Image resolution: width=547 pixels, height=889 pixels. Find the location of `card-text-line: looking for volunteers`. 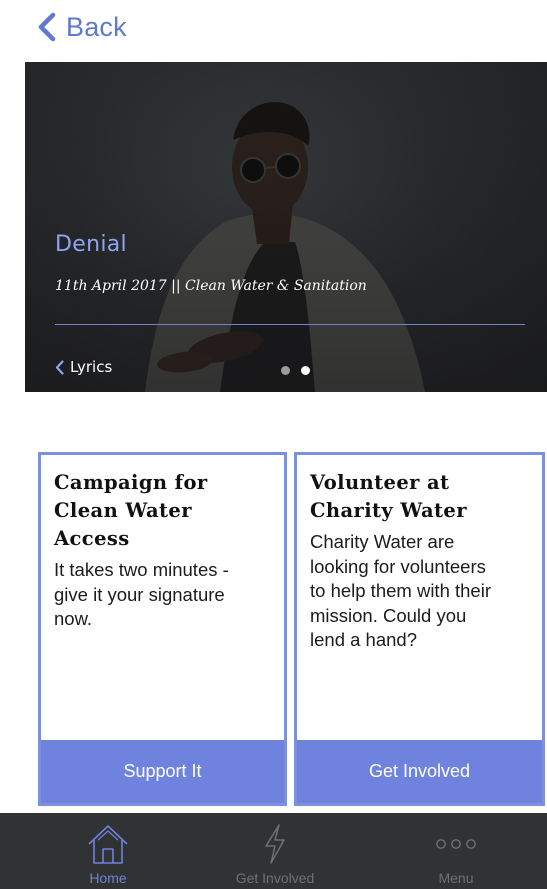

card-text-line: looking for volunteers is located at coordinates (398, 566).